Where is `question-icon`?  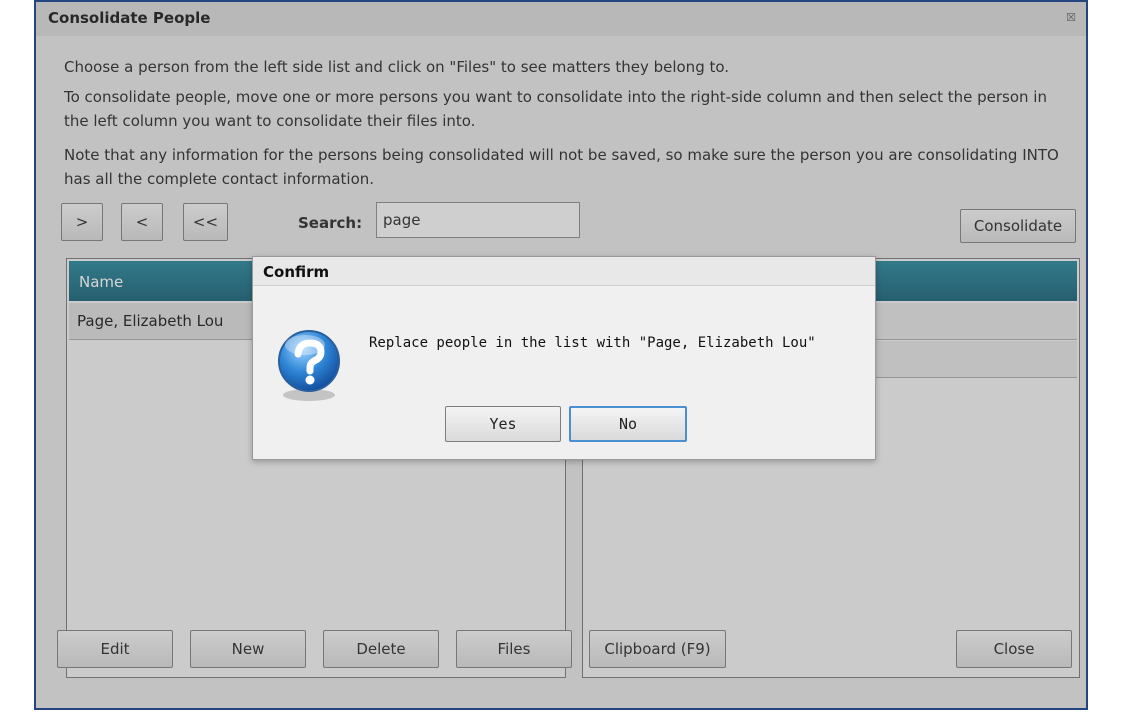
question-icon is located at coordinates (309, 365).